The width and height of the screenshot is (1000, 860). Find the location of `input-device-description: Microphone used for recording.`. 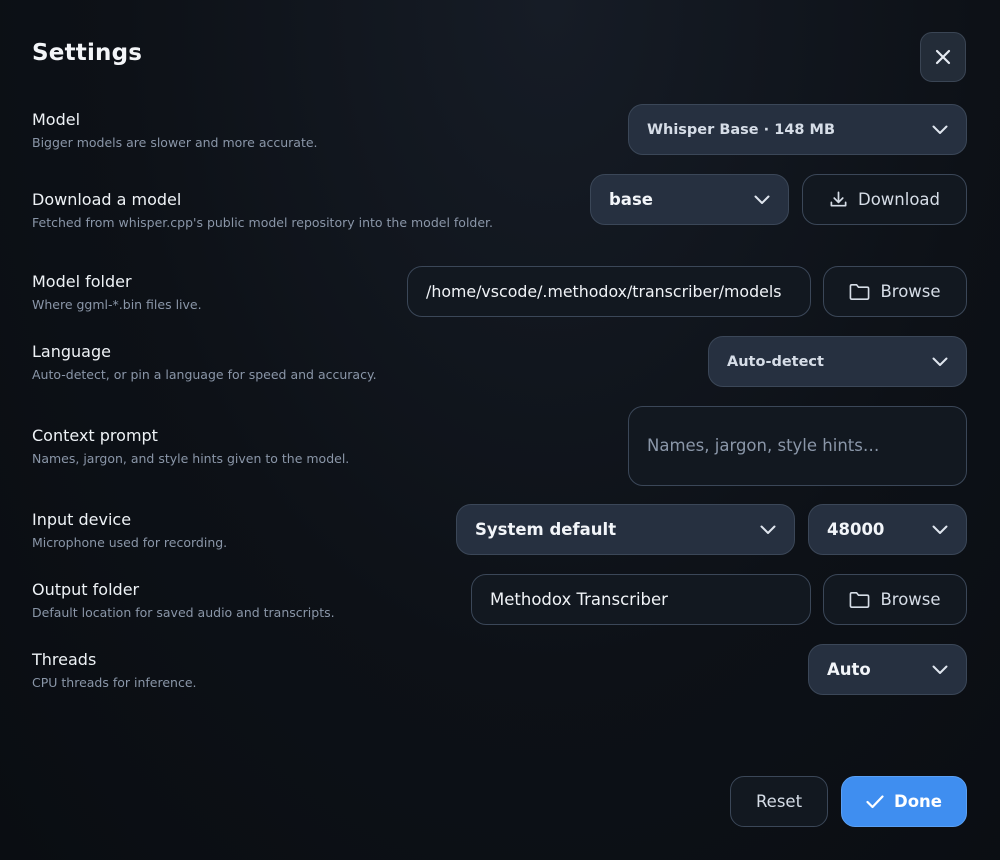

input-device-description: Microphone used for recording. is located at coordinates (130, 542).